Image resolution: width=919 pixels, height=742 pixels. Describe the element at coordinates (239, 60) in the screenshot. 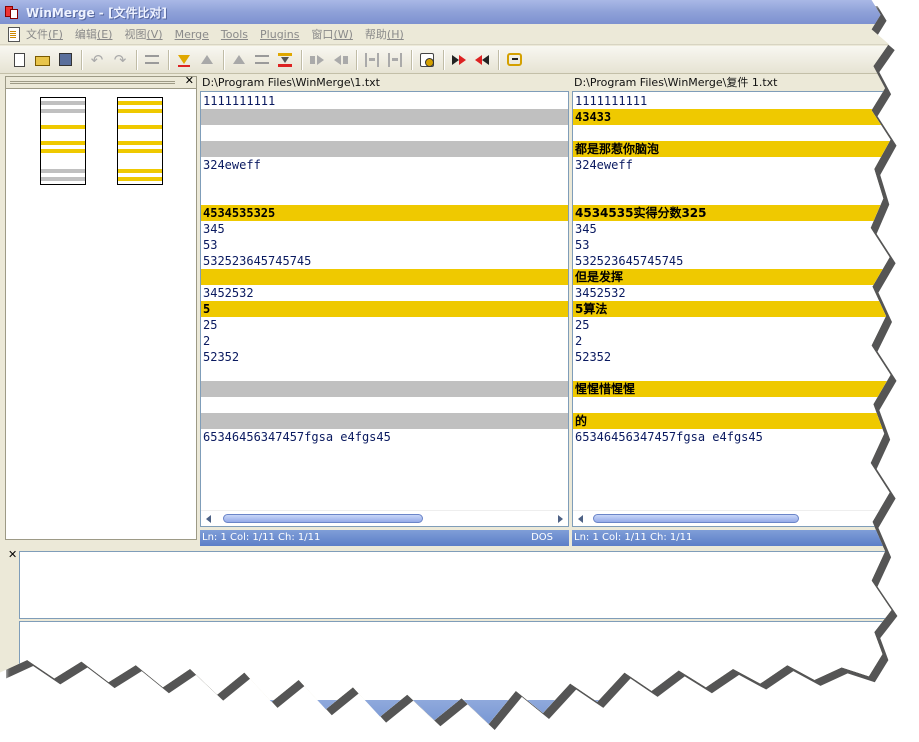

I see `first-diff-button` at that location.